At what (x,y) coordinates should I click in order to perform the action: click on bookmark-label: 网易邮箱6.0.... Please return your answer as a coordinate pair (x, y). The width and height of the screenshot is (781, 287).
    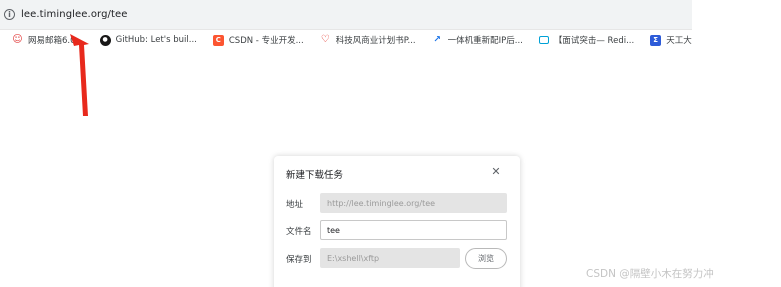
    Looking at the image, I should click on (56, 41).